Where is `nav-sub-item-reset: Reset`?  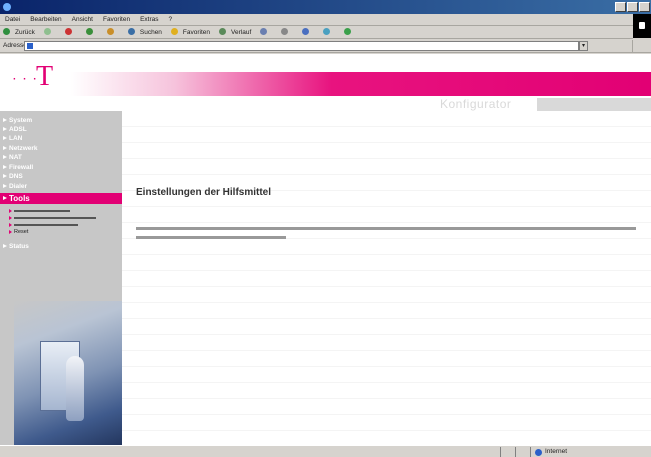 nav-sub-item-reset: Reset is located at coordinates (61, 232).